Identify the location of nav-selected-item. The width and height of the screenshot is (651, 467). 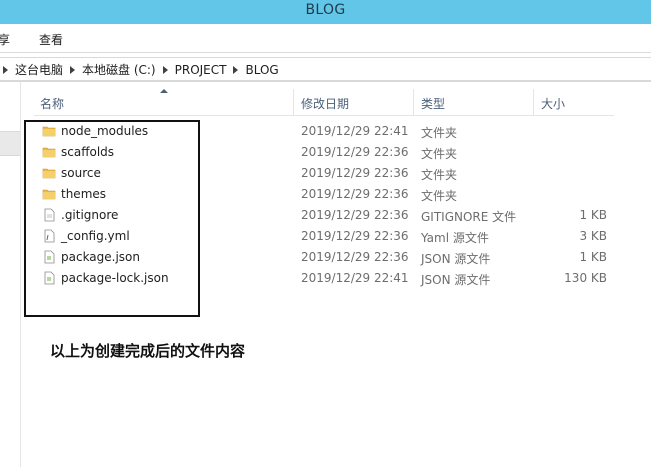
(10, 143).